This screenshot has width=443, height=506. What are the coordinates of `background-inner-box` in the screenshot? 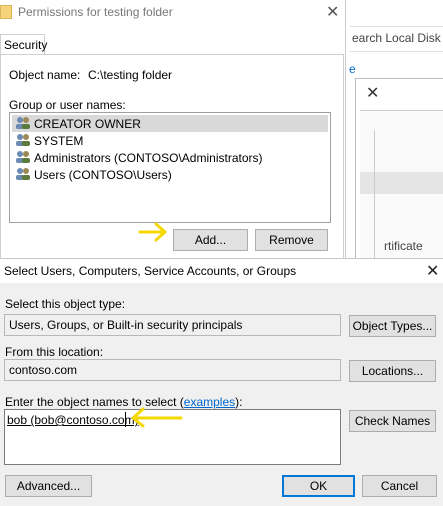 It's located at (367, 194).